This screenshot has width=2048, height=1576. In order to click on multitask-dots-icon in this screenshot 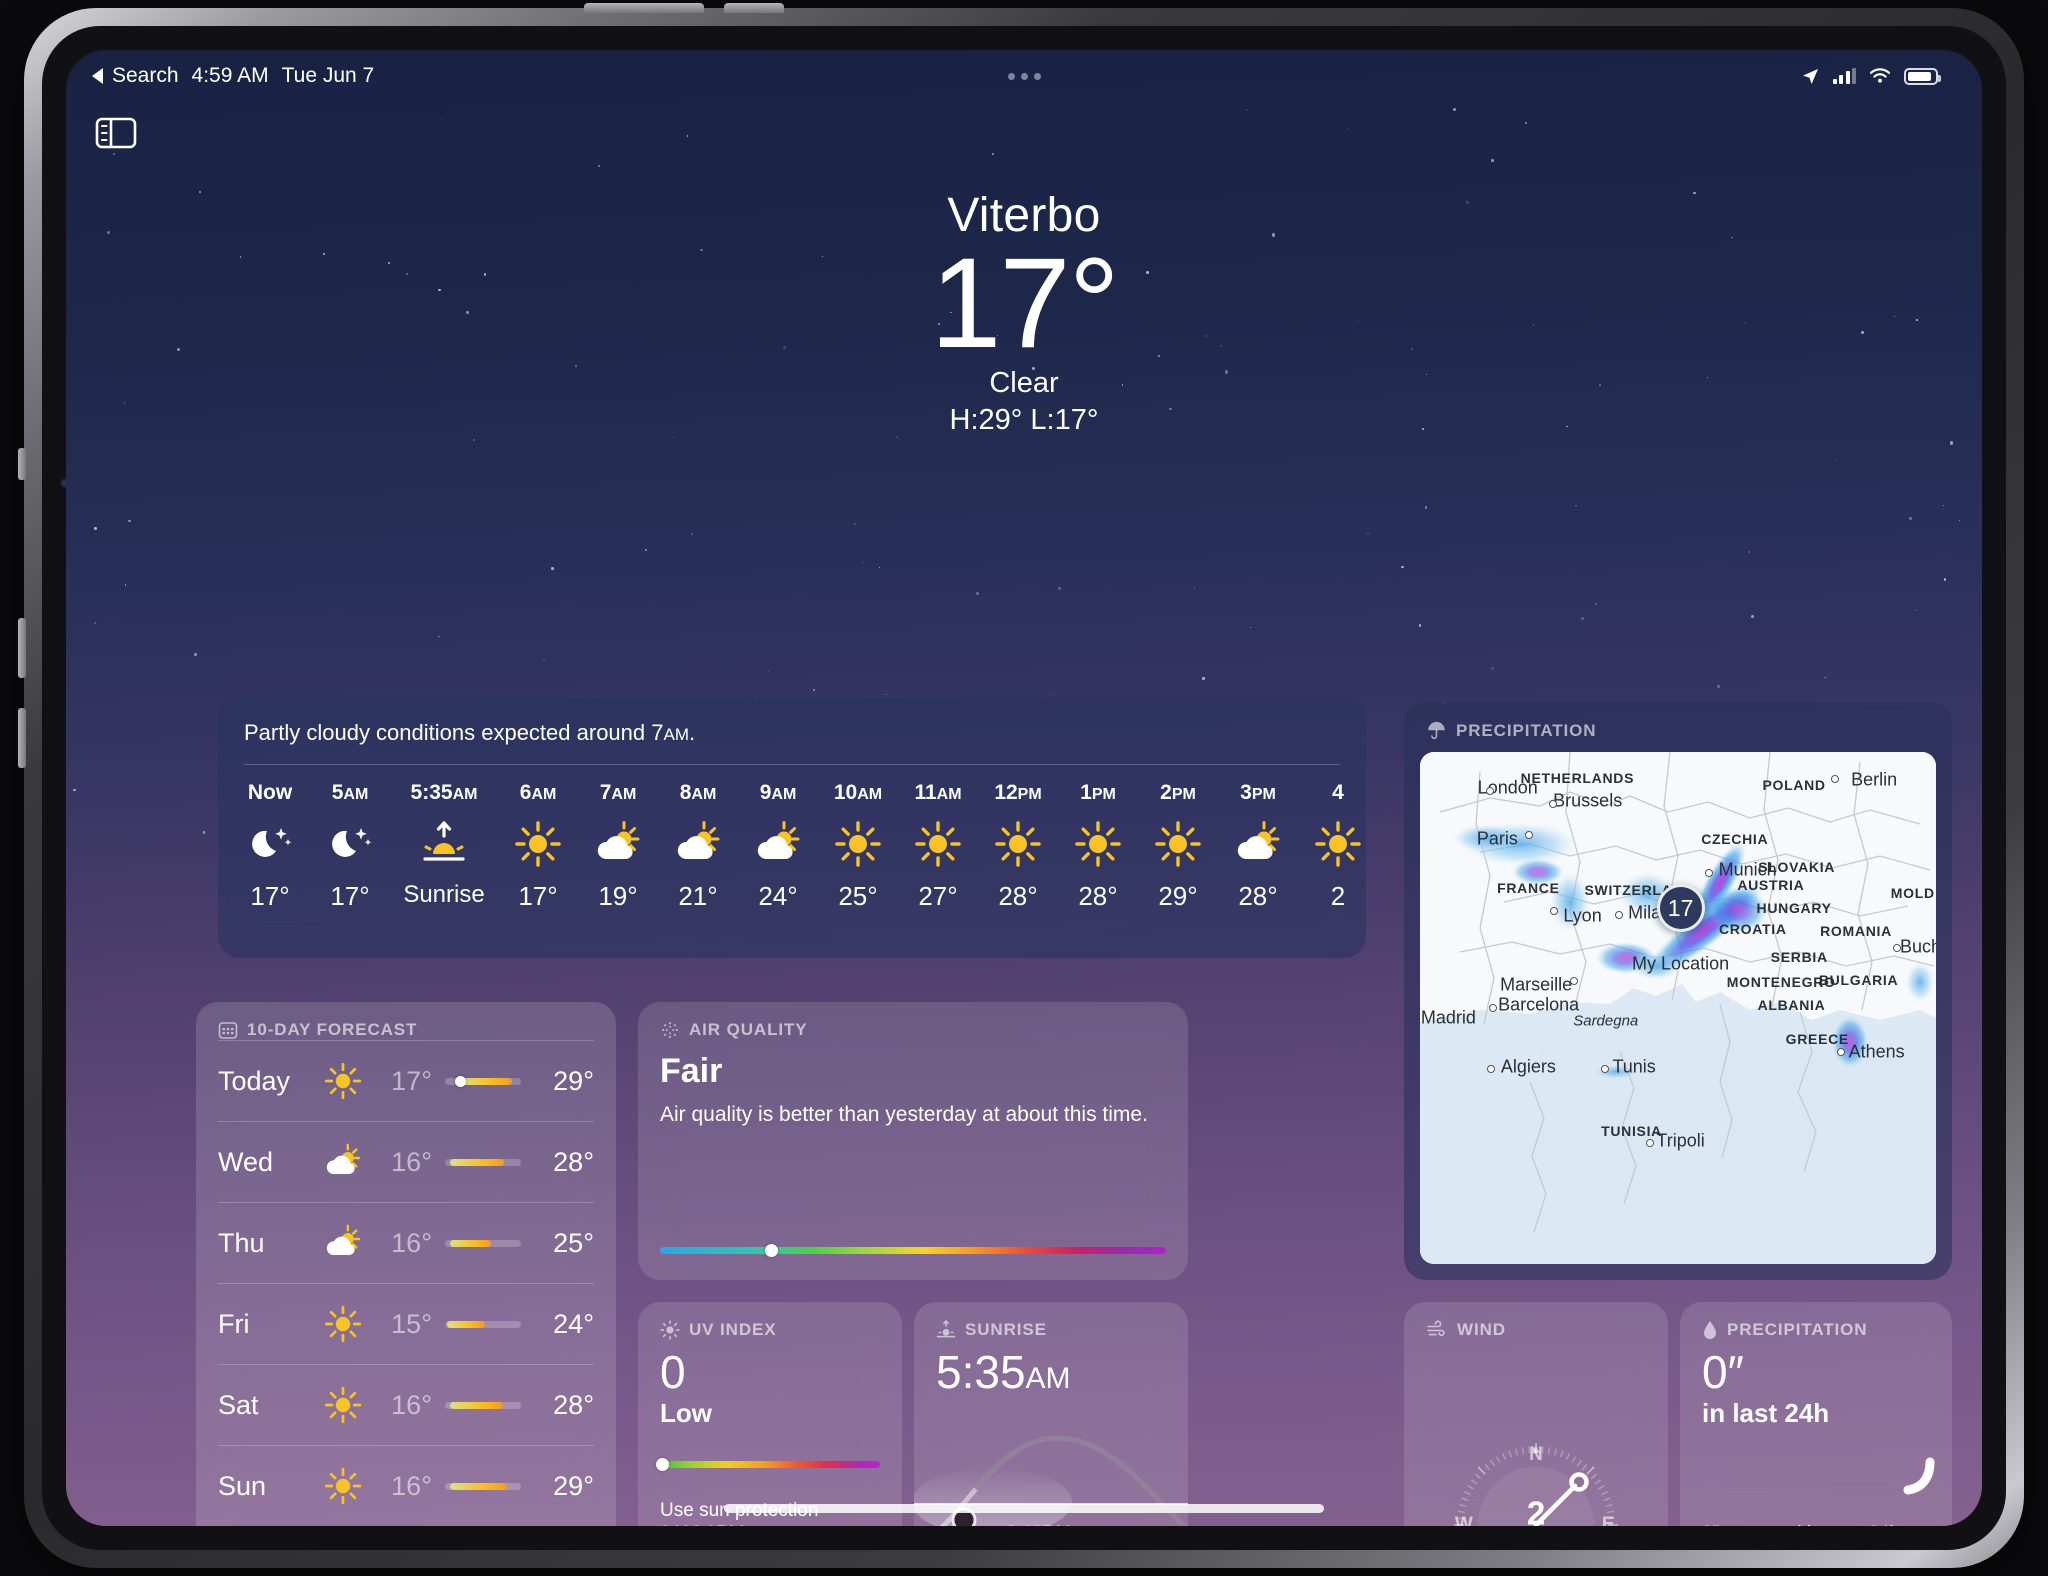, I will do `click(1024, 76)`.